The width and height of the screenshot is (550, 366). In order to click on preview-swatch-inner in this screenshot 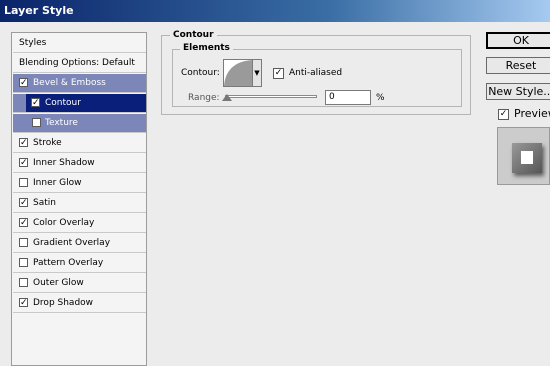, I will do `click(527, 157)`.